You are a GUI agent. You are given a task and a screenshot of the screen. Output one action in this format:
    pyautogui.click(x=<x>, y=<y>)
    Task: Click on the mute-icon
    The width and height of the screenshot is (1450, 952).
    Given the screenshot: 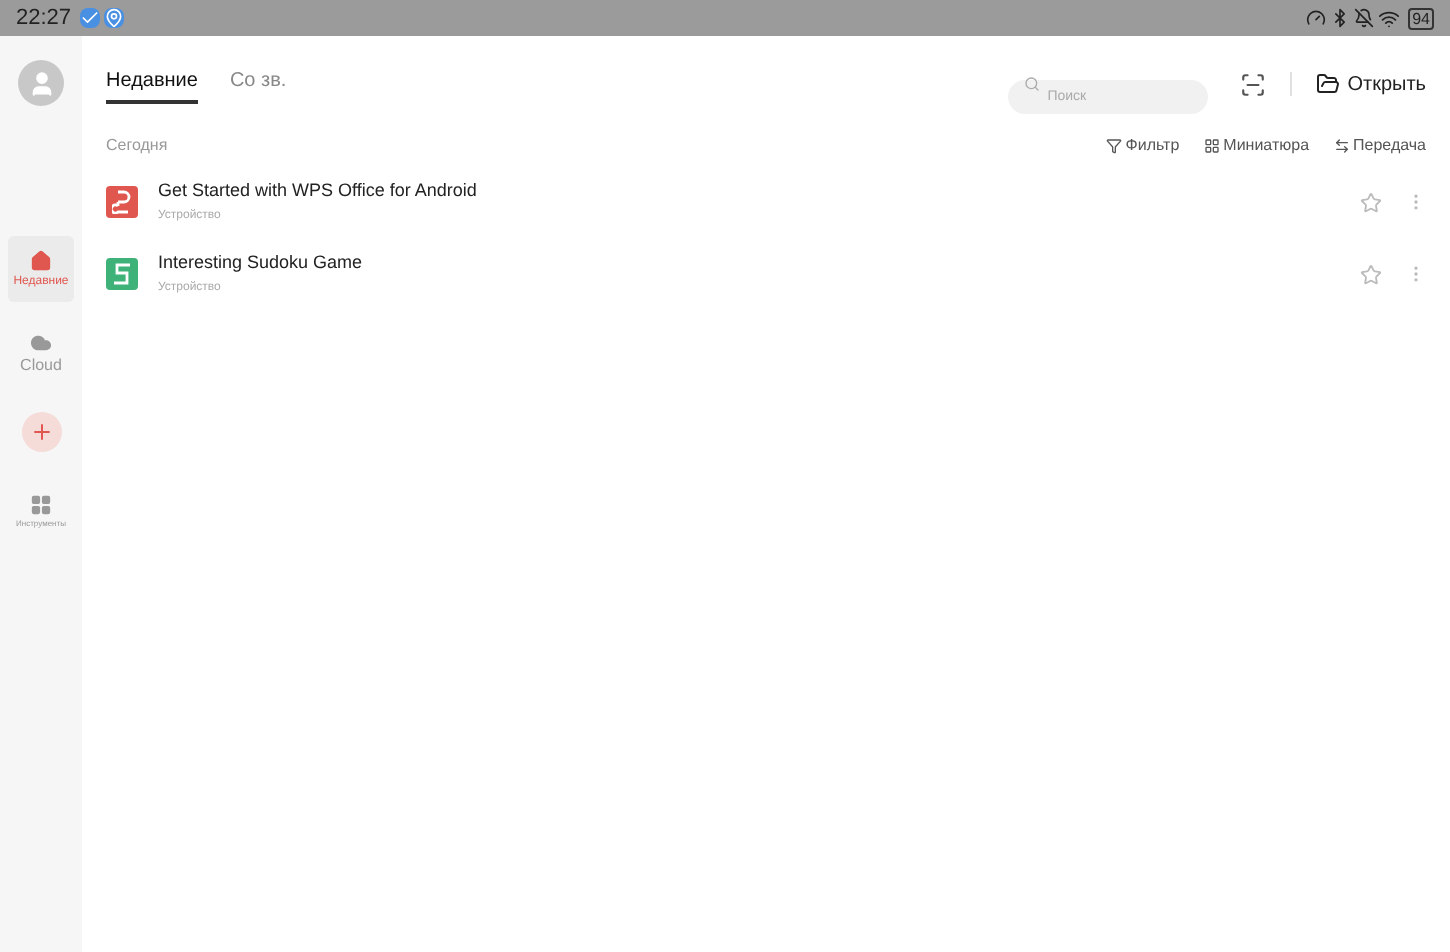 What is the action you would take?
    pyautogui.click(x=1364, y=18)
    